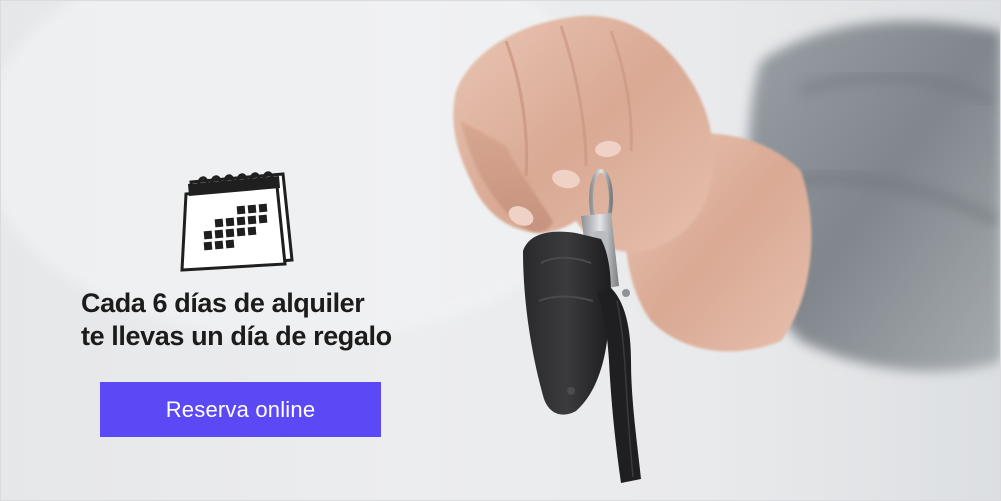 The image size is (1001, 501). What do you see at coordinates (236, 336) in the screenshot?
I see `headline-line-2: te llevas un día de regalo` at bounding box center [236, 336].